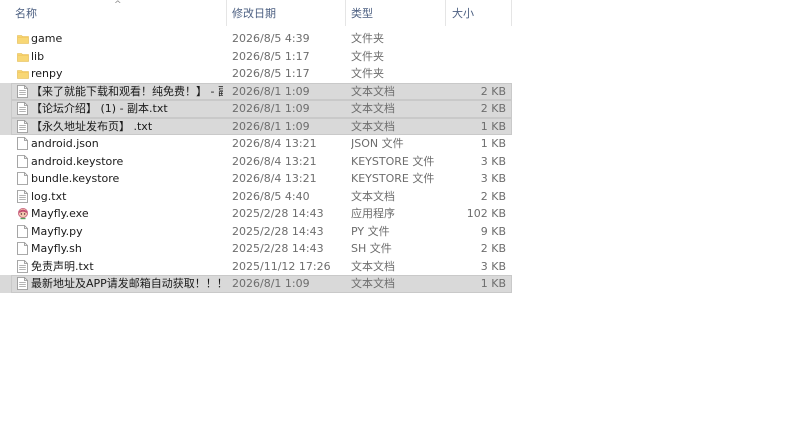 The height and width of the screenshot is (425, 800). Describe the element at coordinates (99, 108) in the screenshot. I see `file-name: 【论坛介绍】 (1) - 副本.txt` at that location.